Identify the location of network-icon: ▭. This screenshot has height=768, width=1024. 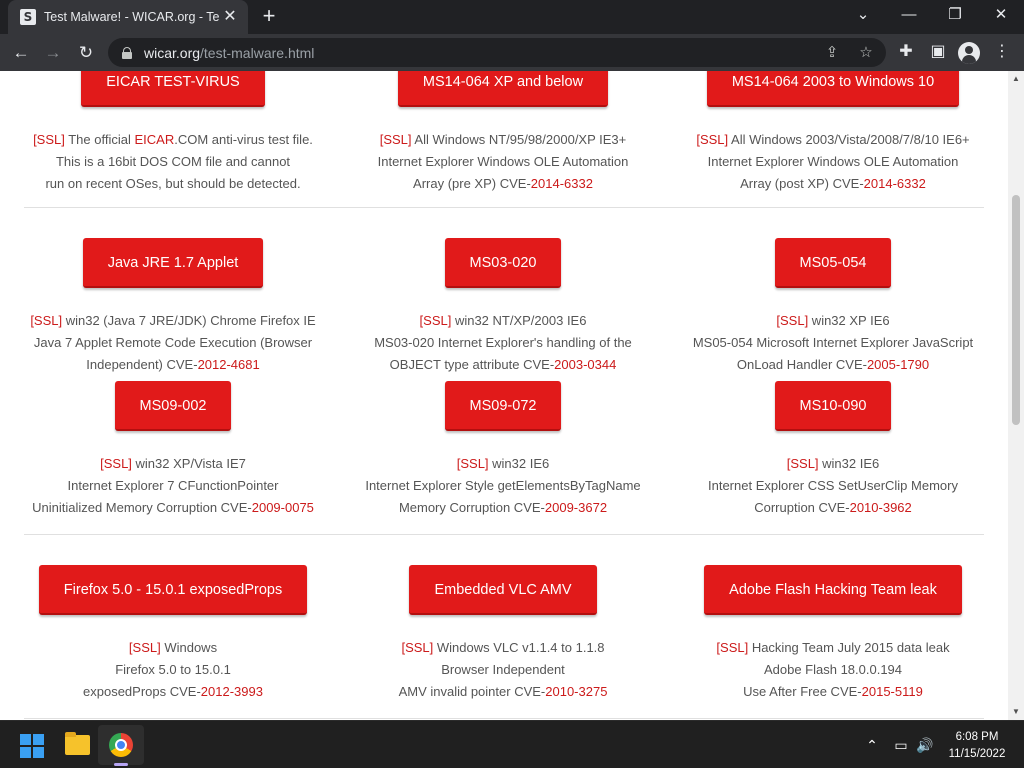
(901, 745).